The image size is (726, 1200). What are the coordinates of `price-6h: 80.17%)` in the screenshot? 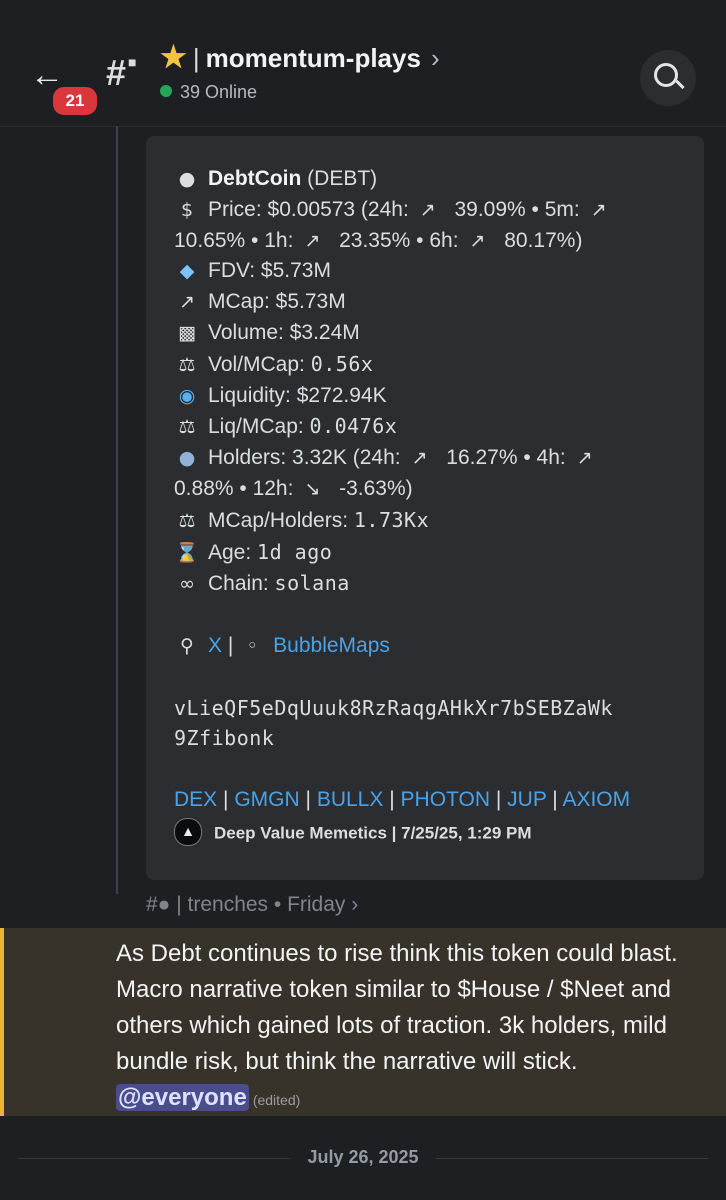 It's located at (540, 240).